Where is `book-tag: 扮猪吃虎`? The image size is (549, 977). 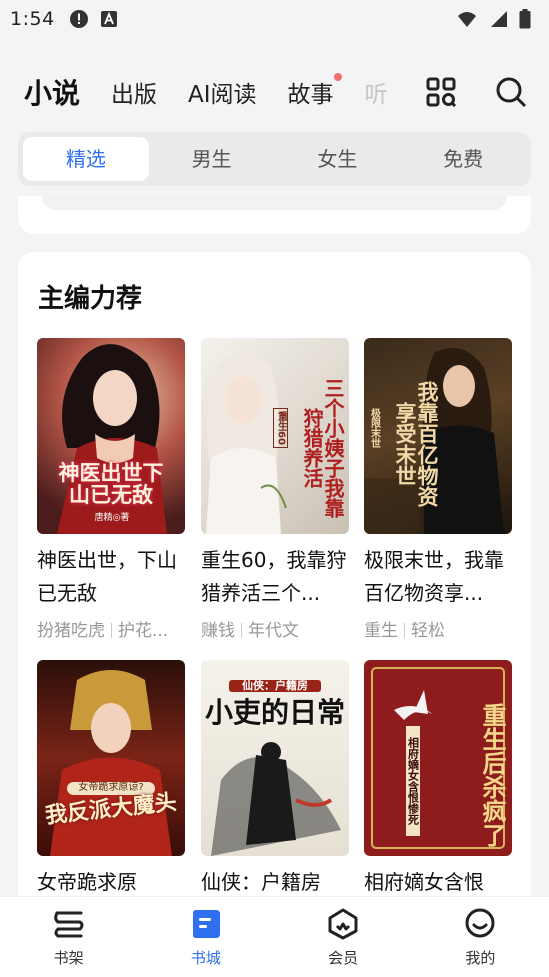
book-tag: 扮猪吃虎 is located at coordinates (71, 631).